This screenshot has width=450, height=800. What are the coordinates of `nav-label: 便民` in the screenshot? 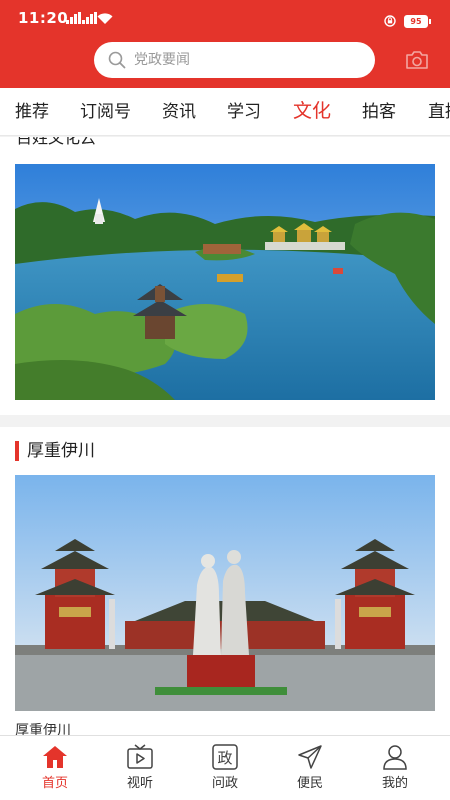 It's located at (309, 783).